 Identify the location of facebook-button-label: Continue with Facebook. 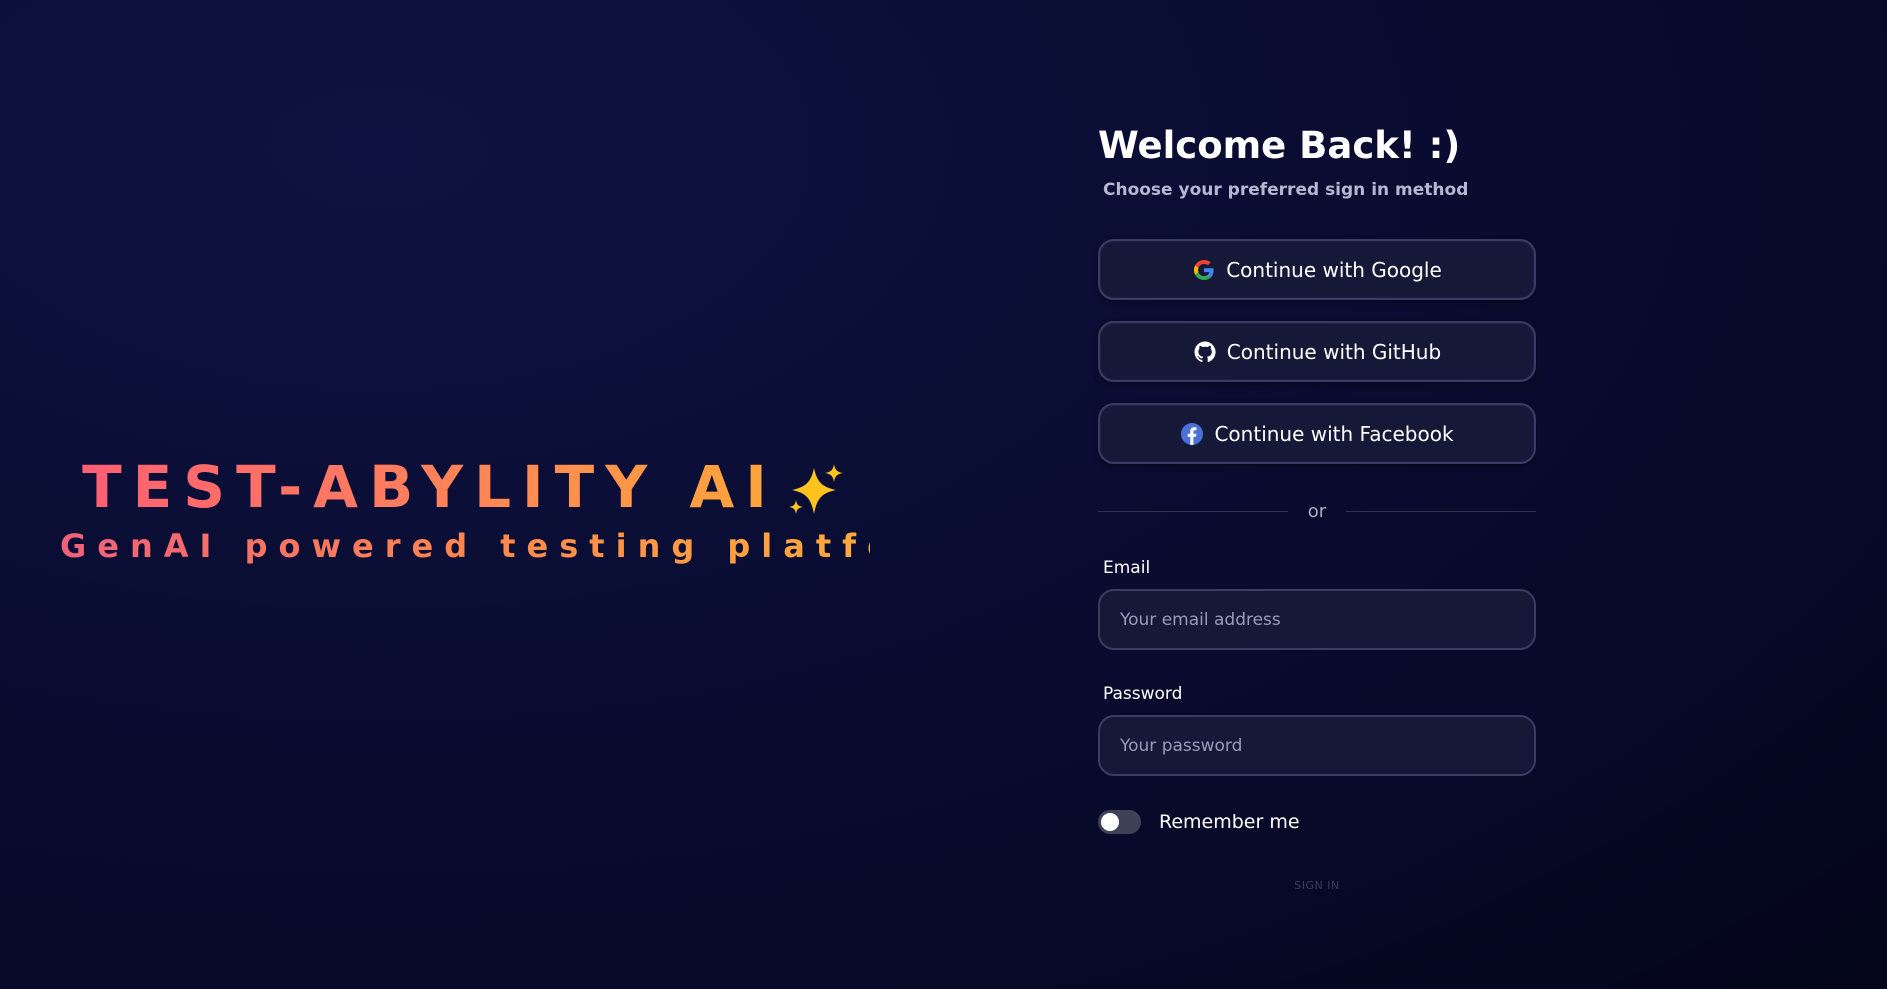
(1334, 433).